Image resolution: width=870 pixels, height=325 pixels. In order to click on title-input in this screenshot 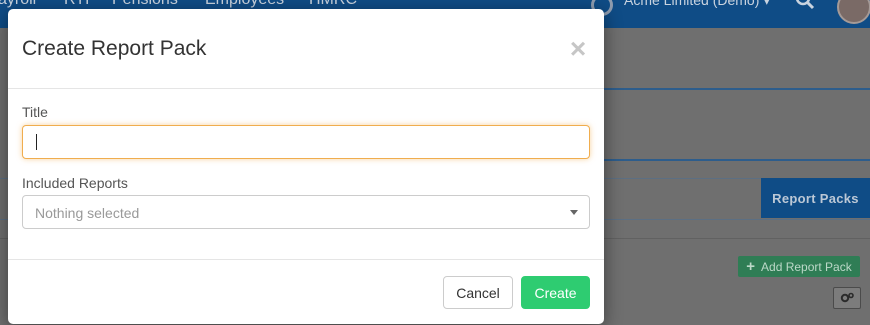, I will do `click(306, 142)`.